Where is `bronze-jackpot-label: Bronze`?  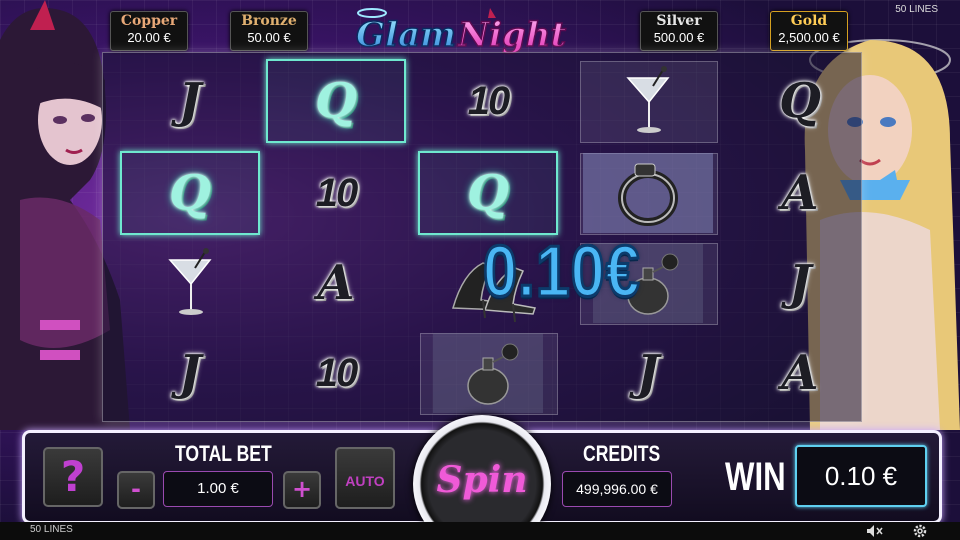
bronze-jackpot-label: Bronze is located at coordinates (269, 21).